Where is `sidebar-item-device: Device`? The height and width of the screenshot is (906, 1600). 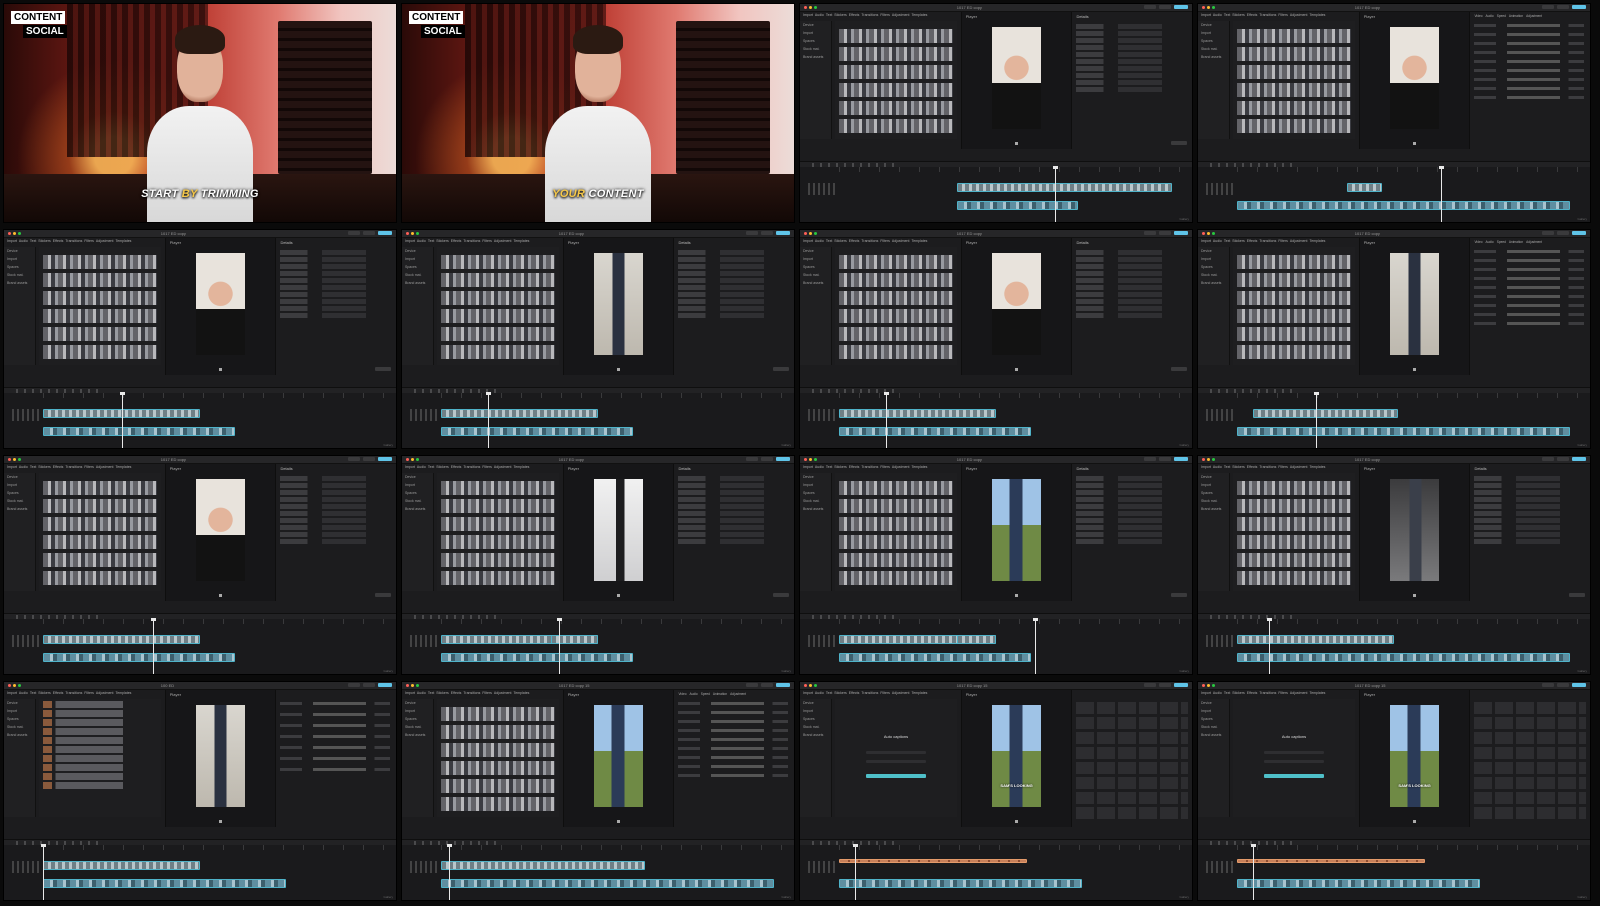 sidebar-item-device: Device is located at coordinates (417, 477).